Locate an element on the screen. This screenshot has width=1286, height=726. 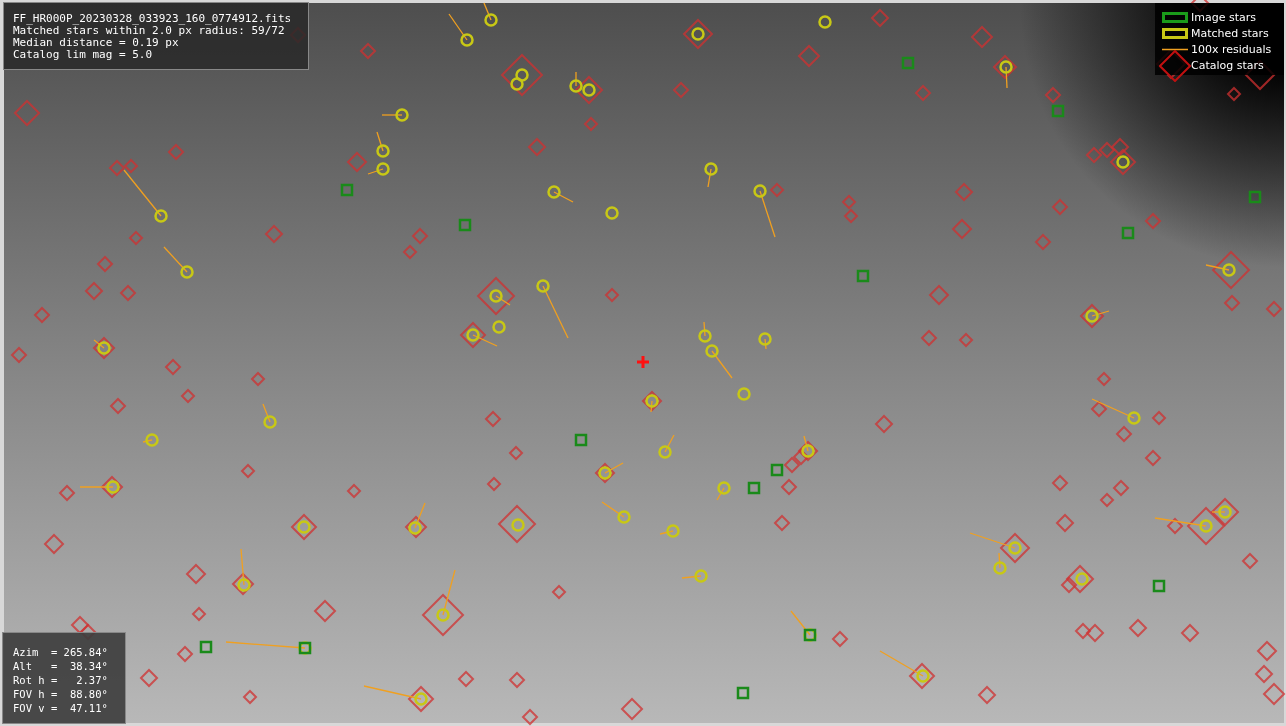
legend-label: Image stars is located at coordinates (1223, 17).